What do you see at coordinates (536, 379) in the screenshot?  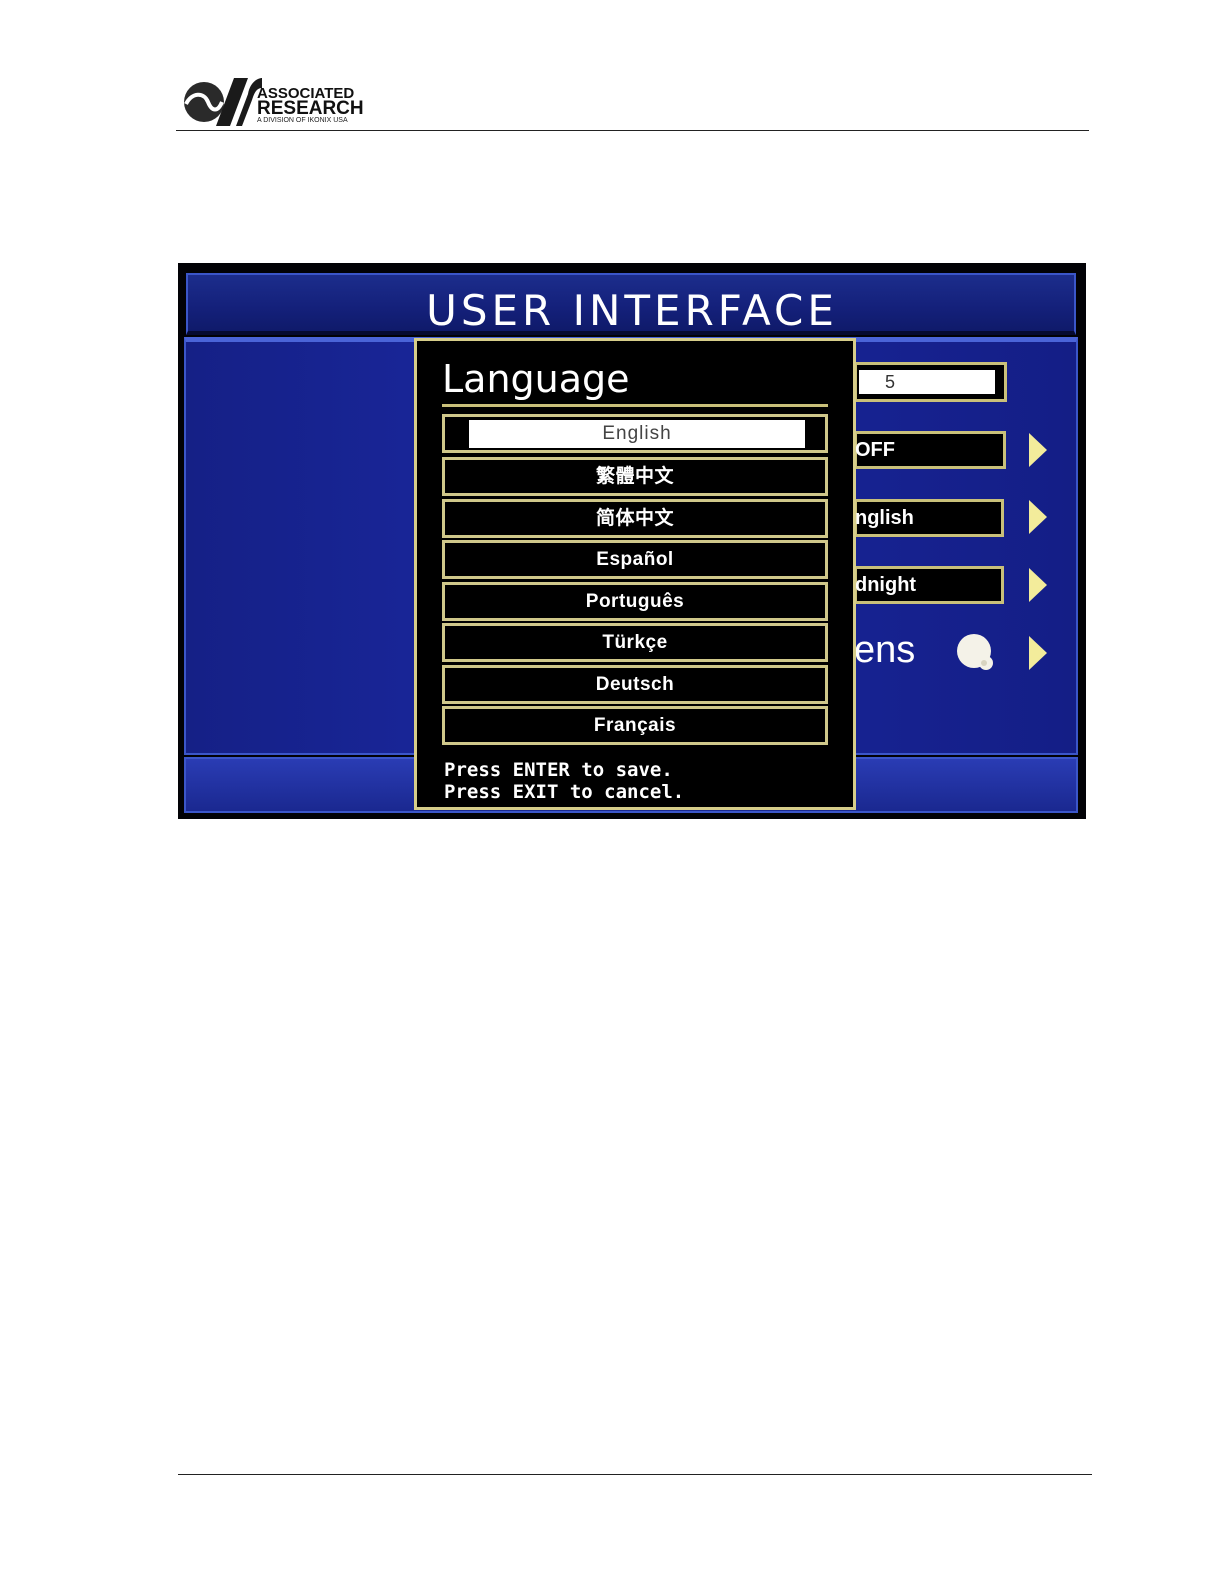 I see `dialog-title: Language` at bounding box center [536, 379].